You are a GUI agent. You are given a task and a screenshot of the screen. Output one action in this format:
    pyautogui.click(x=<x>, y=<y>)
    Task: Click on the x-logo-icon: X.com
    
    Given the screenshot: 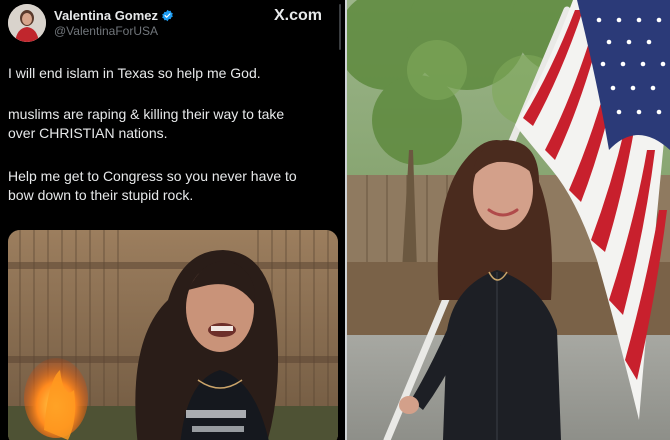 What is the action you would take?
    pyautogui.click(x=298, y=15)
    